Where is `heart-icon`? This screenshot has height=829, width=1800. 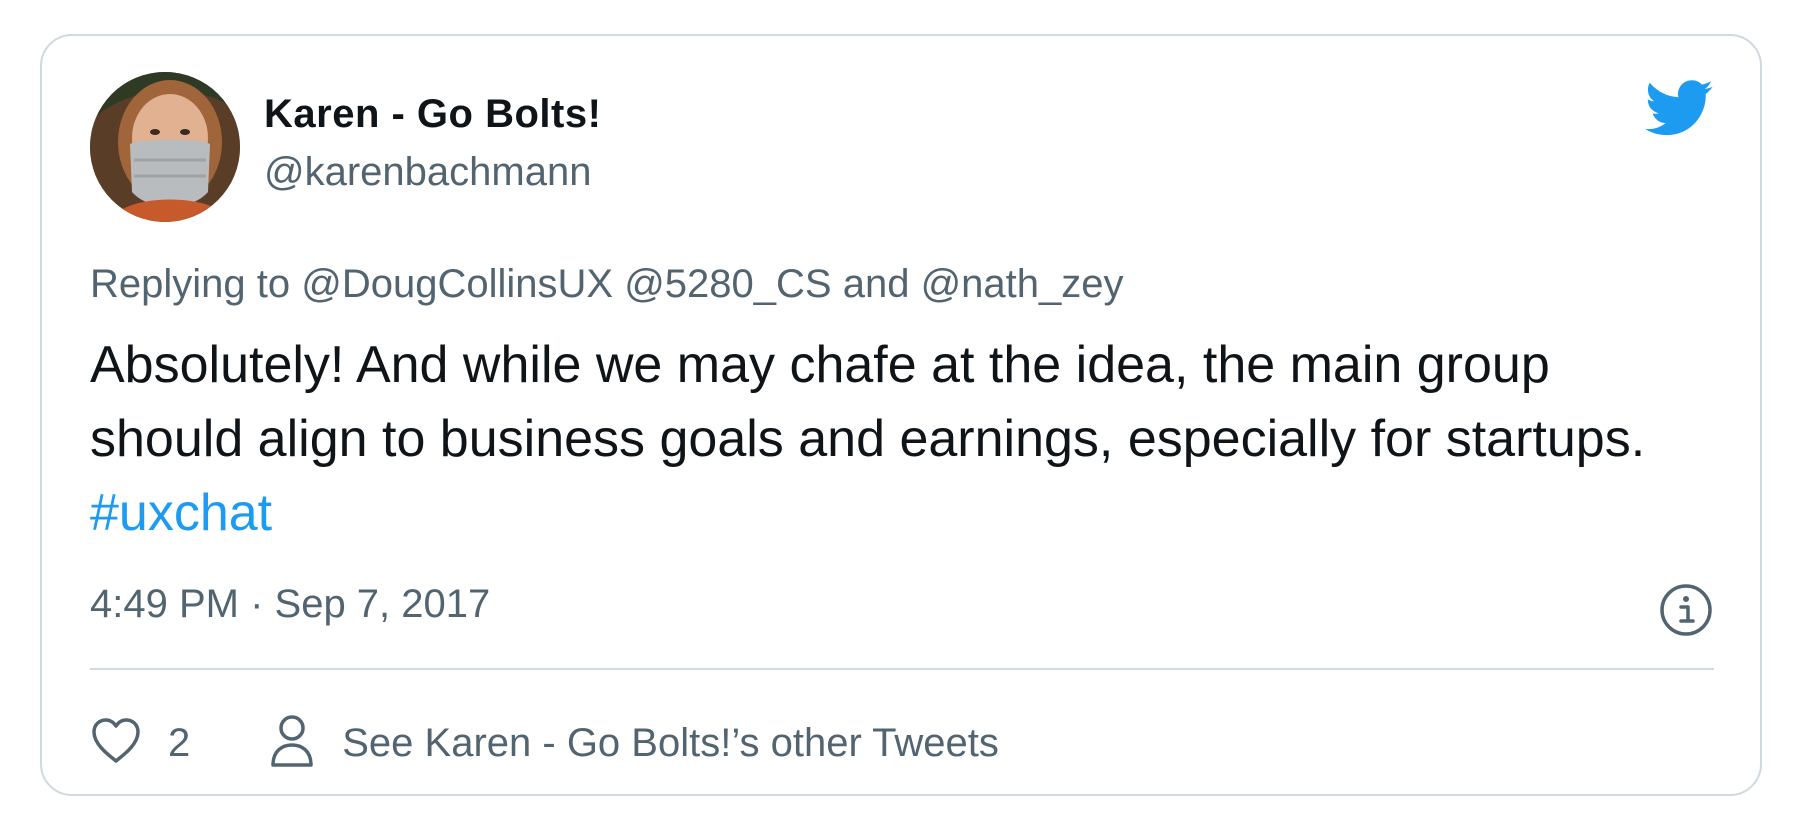
heart-icon is located at coordinates (116, 743).